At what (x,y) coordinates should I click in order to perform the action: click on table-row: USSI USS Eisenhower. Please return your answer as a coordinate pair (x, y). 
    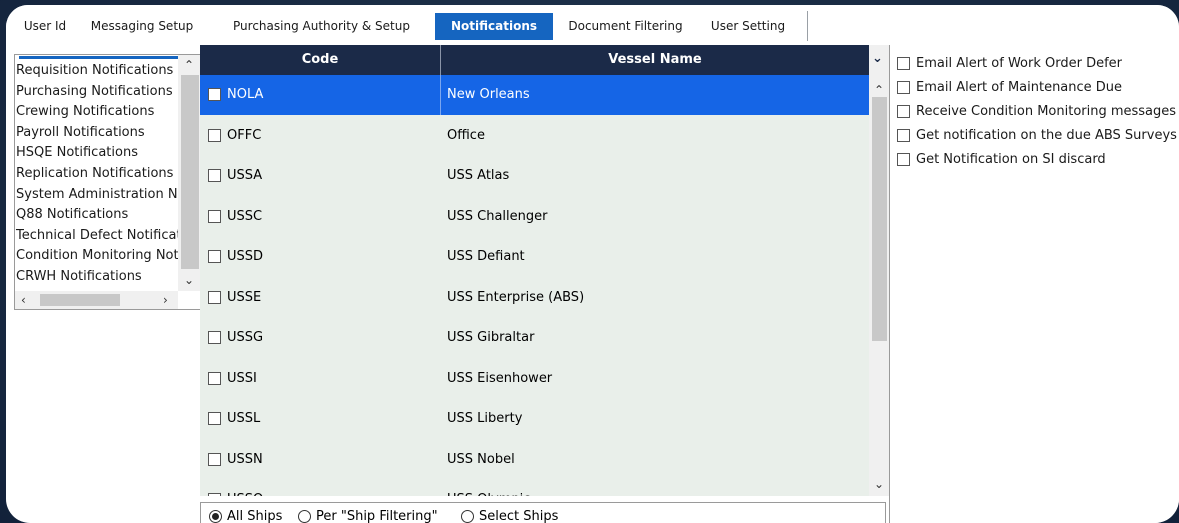
    Looking at the image, I should click on (534, 379).